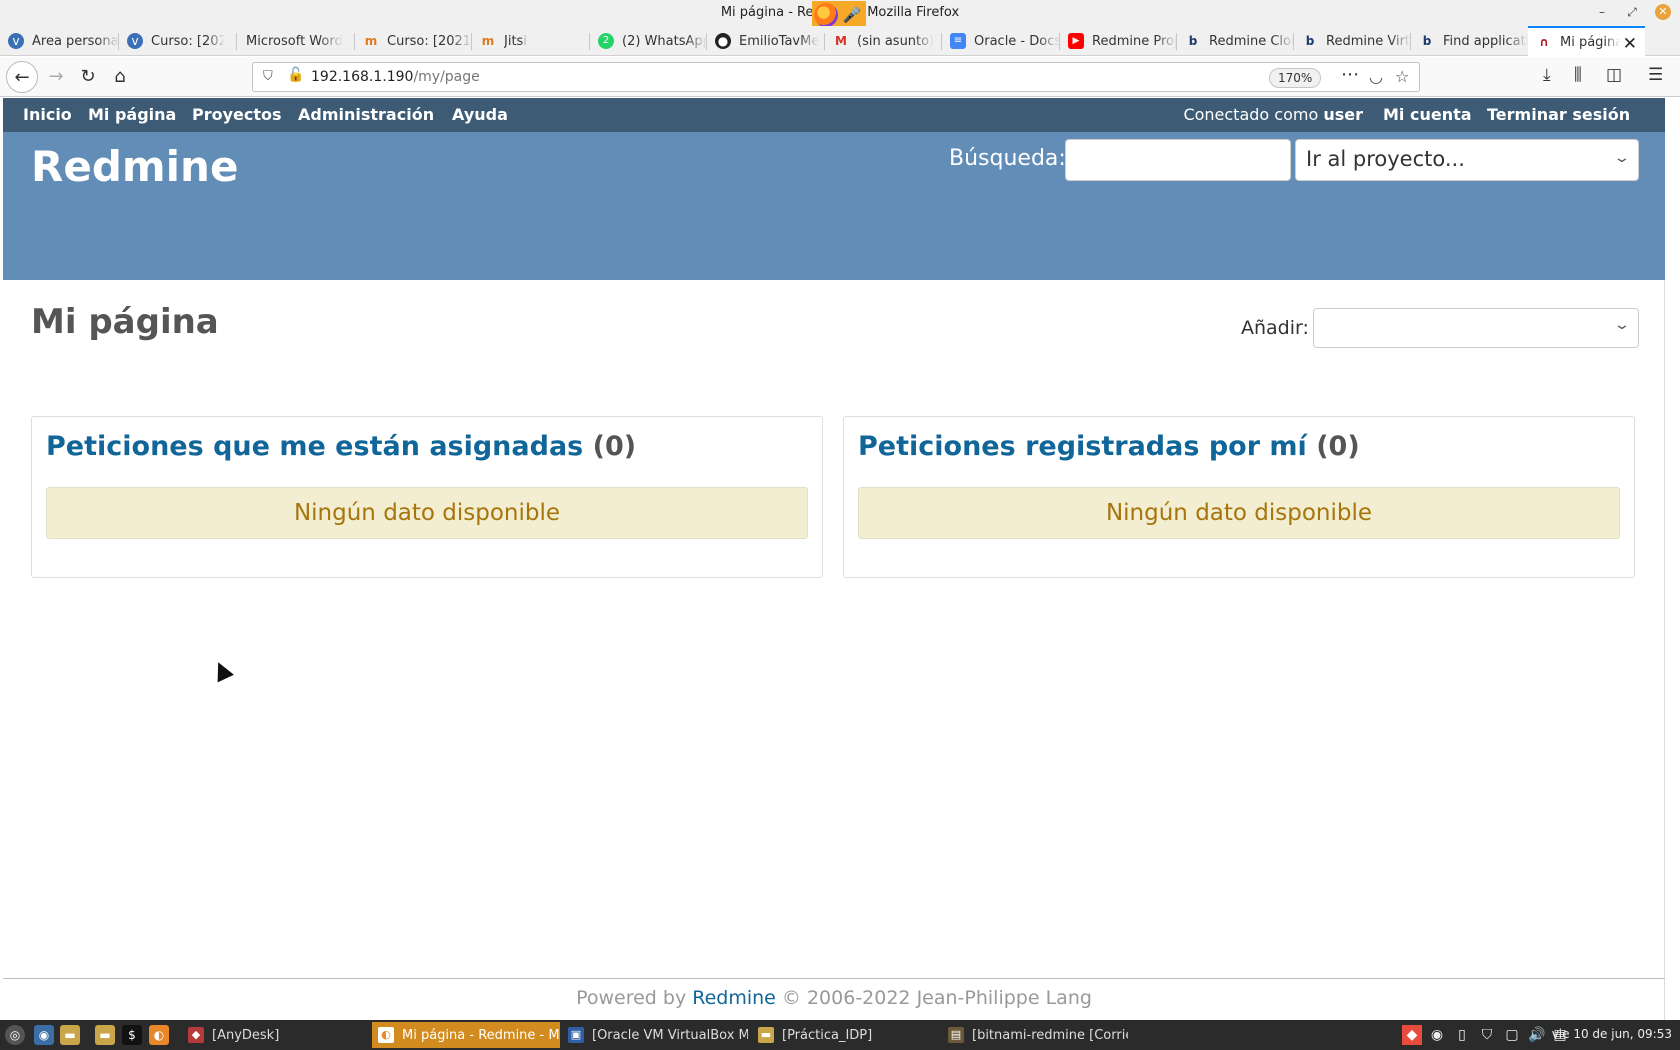 The height and width of the screenshot is (1050, 1680). Describe the element at coordinates (958, 41) in the screenshot. I see `docs-icon: ≡` at that location.